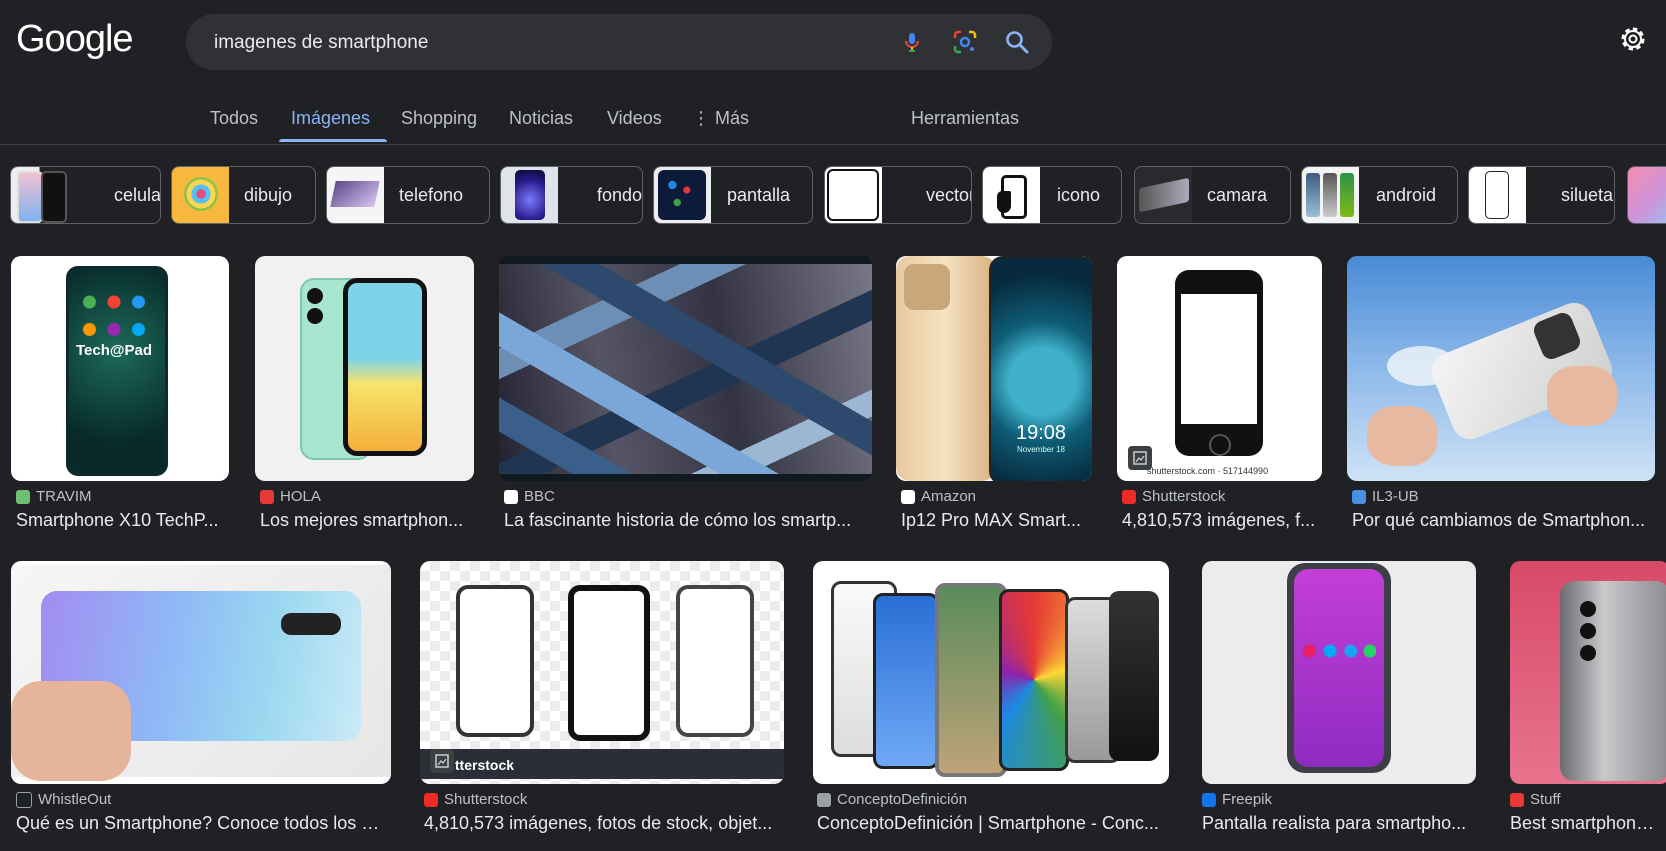 This screenshot has height=851, width=1666. I want to click on search-input, so click(534, 43).